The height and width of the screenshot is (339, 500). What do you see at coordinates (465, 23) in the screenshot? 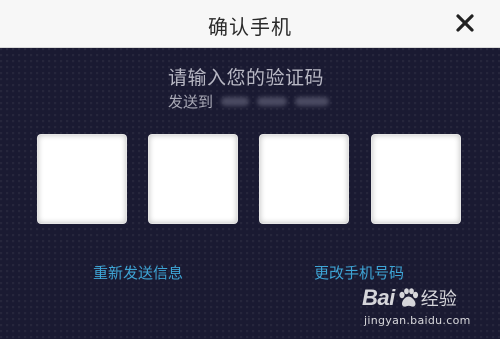
I see `close-icon` at bounding box center [465, 23].